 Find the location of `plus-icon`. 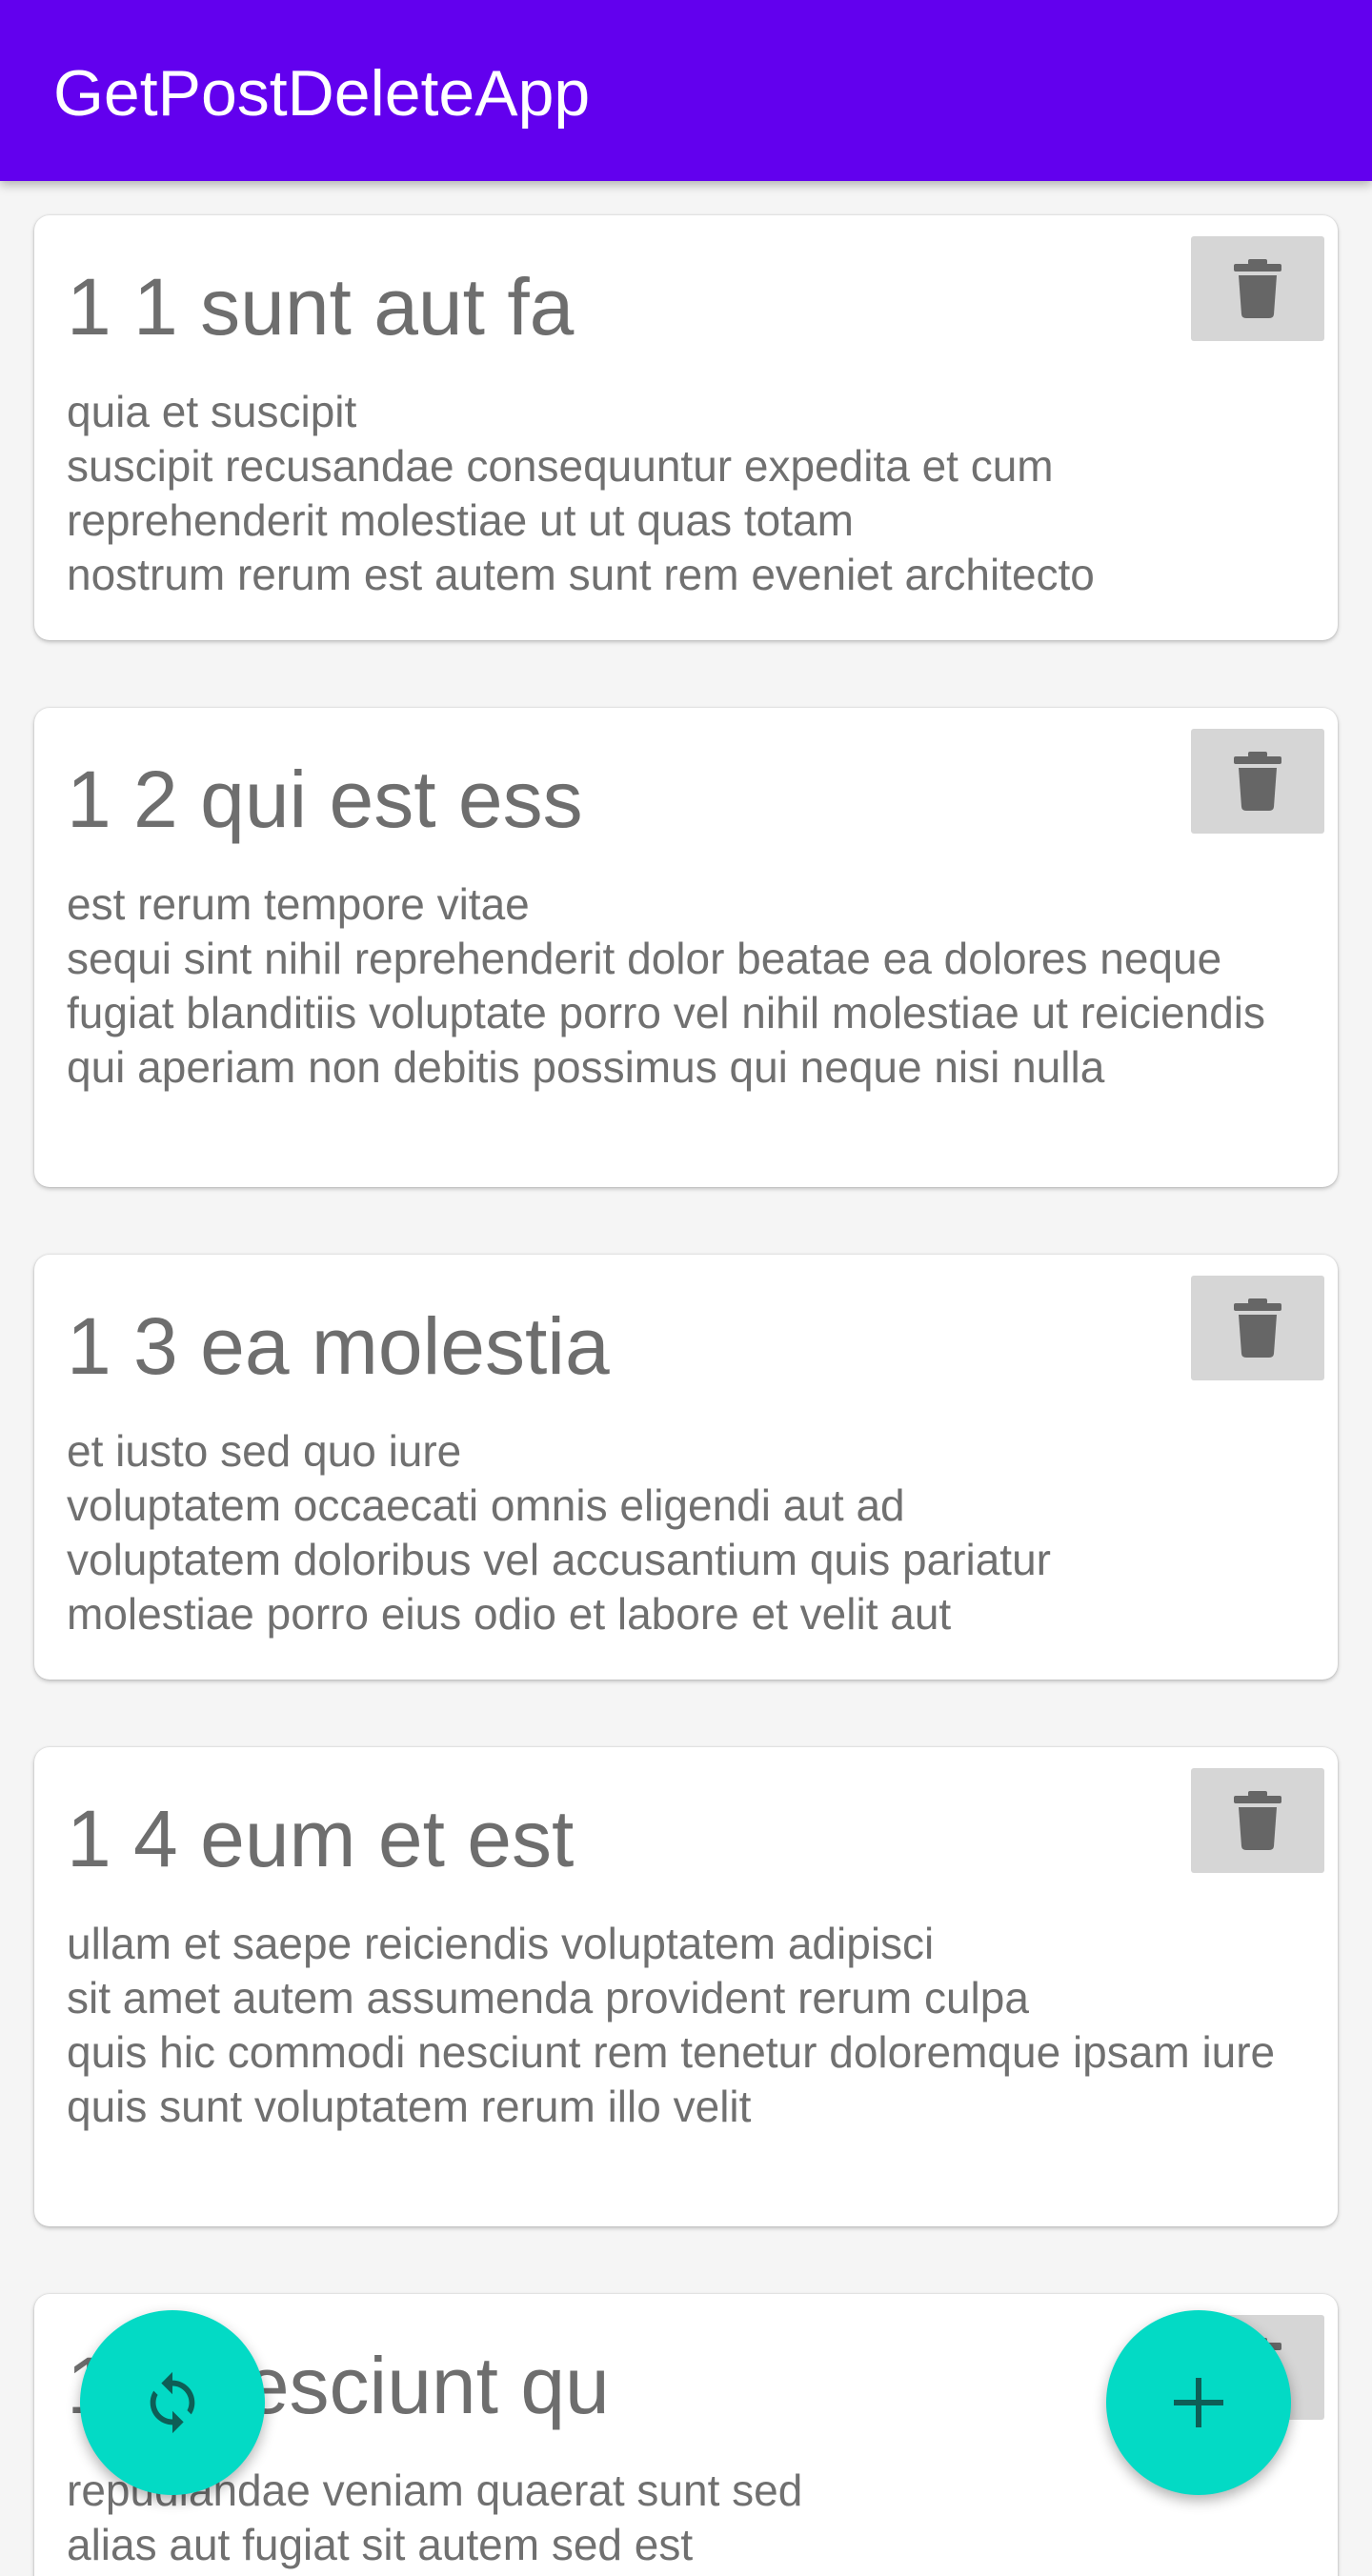

plus-icon is located at coordinates (1198, 2402).